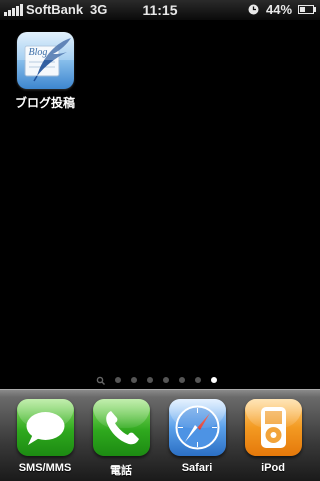  What do you see at coordinates (44, 103) in the screenshot?
I see `app-label: ブログ投稿` at bounding box center [44, 103].